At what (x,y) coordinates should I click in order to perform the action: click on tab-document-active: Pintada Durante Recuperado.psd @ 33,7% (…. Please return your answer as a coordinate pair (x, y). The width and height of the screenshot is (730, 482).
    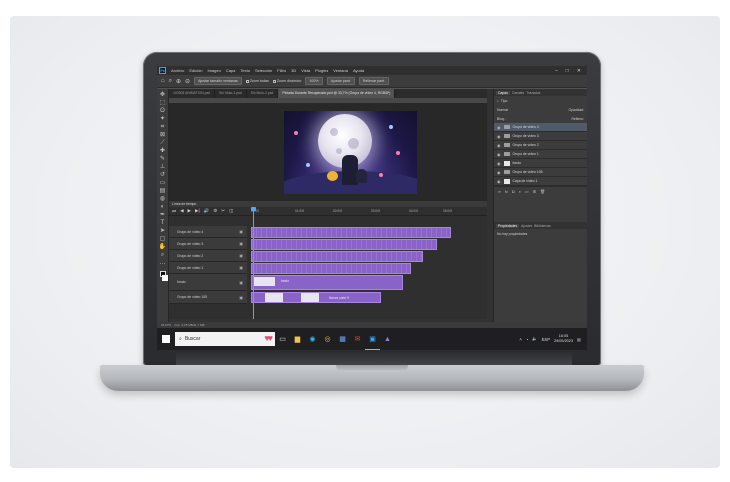
    Looking at the image, I should click on (337, 93).